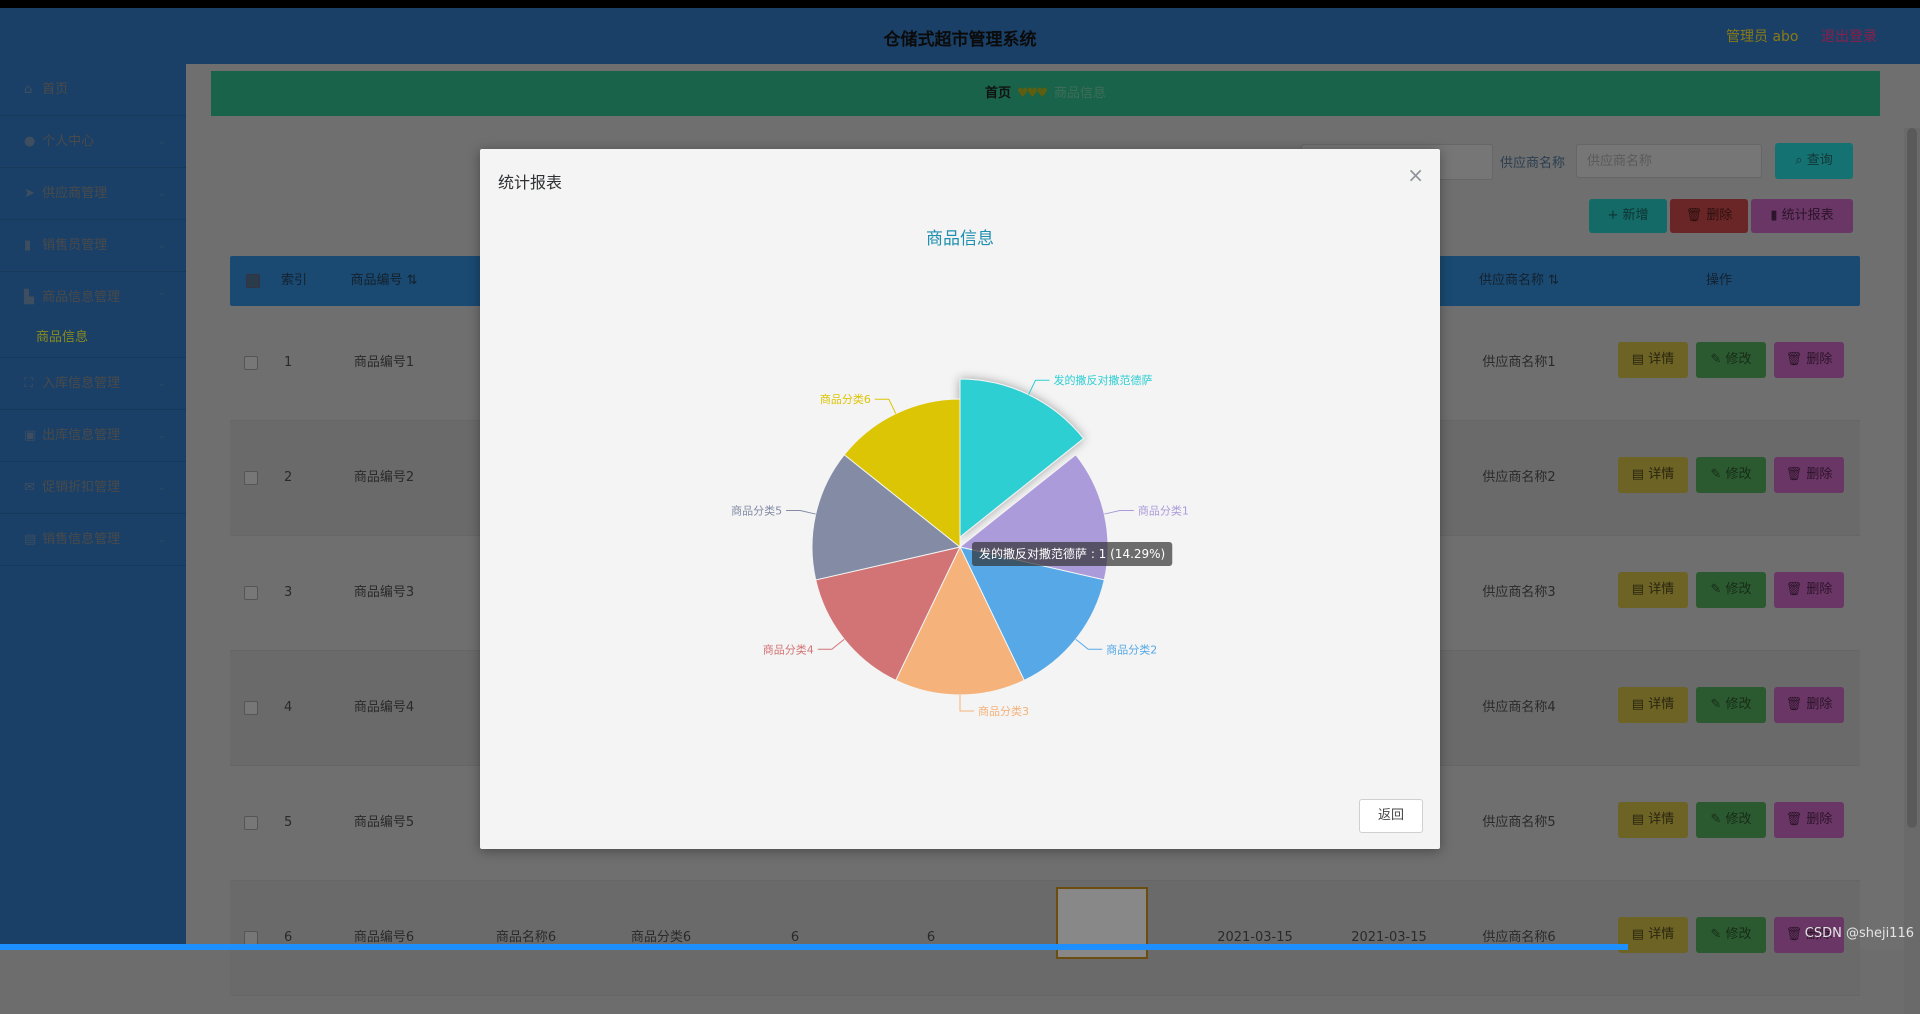  I want to click on pencil-icon: ✎, so click(1716, 589).